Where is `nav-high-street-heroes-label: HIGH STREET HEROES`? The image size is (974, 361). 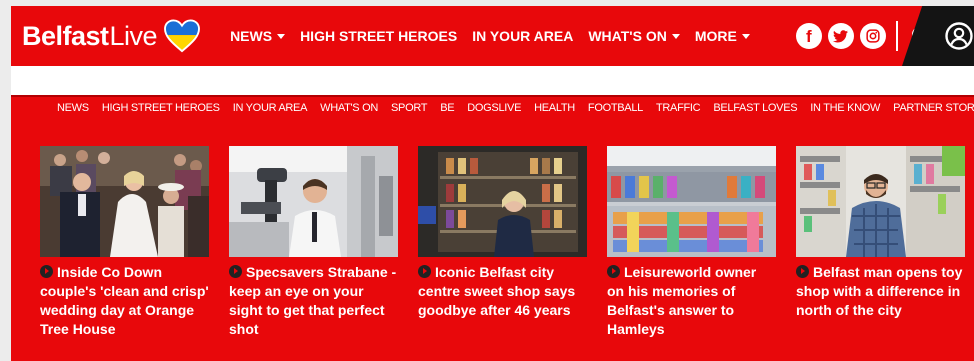 nav-high-street-heroes-label: HIGH STREET HEROES is located at coordinates (379, 36).